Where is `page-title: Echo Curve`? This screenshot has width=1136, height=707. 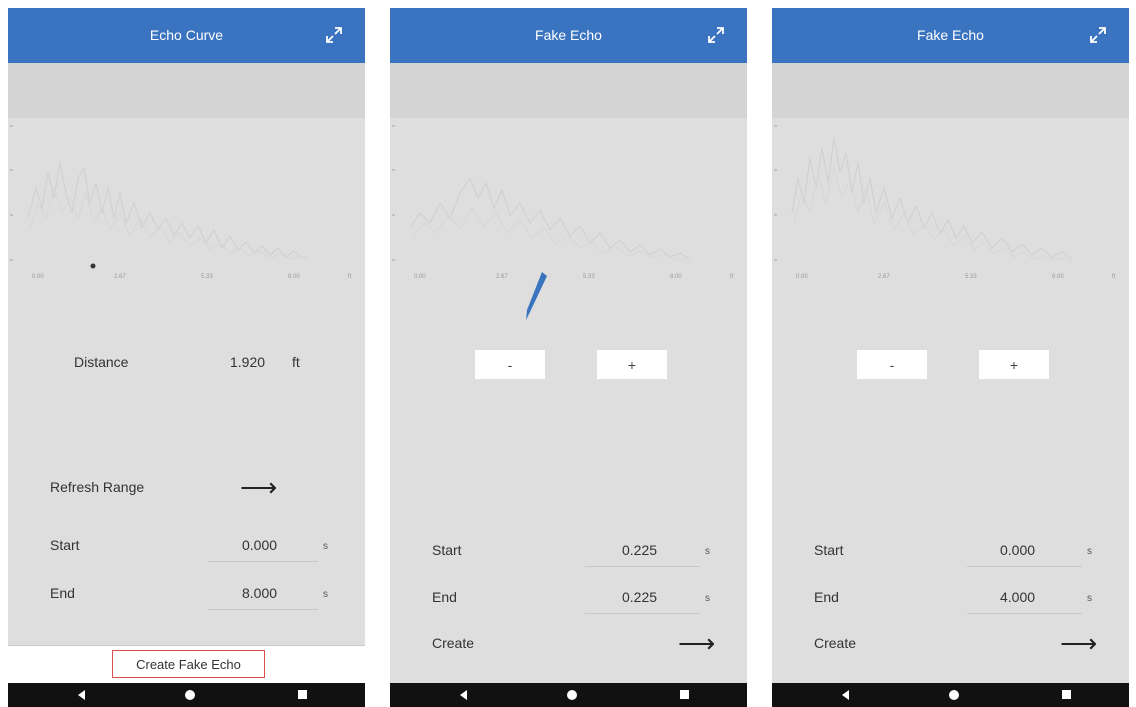
page-title: Echo Curve is located at coordinates (186, 35).